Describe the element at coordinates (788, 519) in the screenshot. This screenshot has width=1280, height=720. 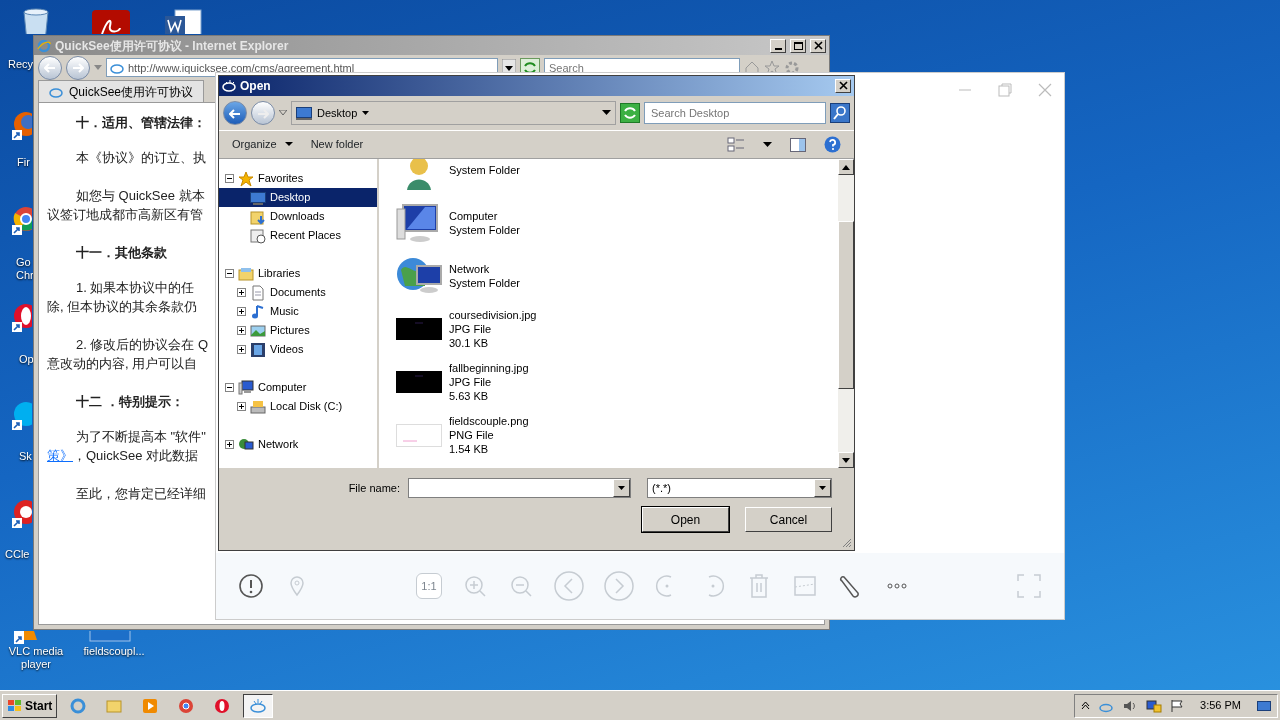
I see `cancel-button: Cancel` at that location.